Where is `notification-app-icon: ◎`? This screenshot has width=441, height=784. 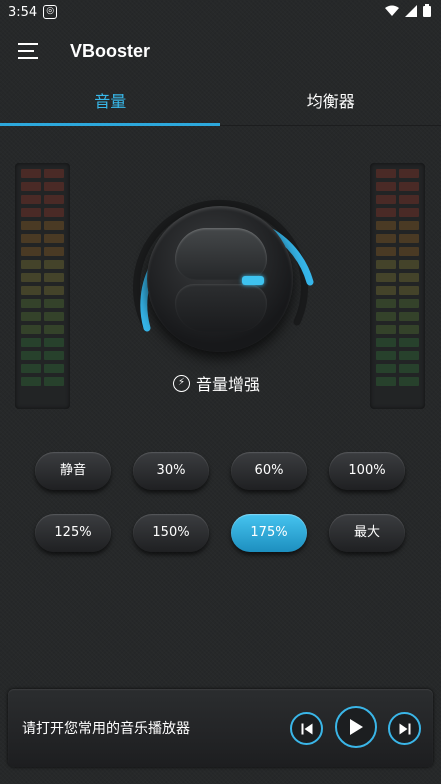
notification-app-icon: ◎ is located at coordinates (50, 12).